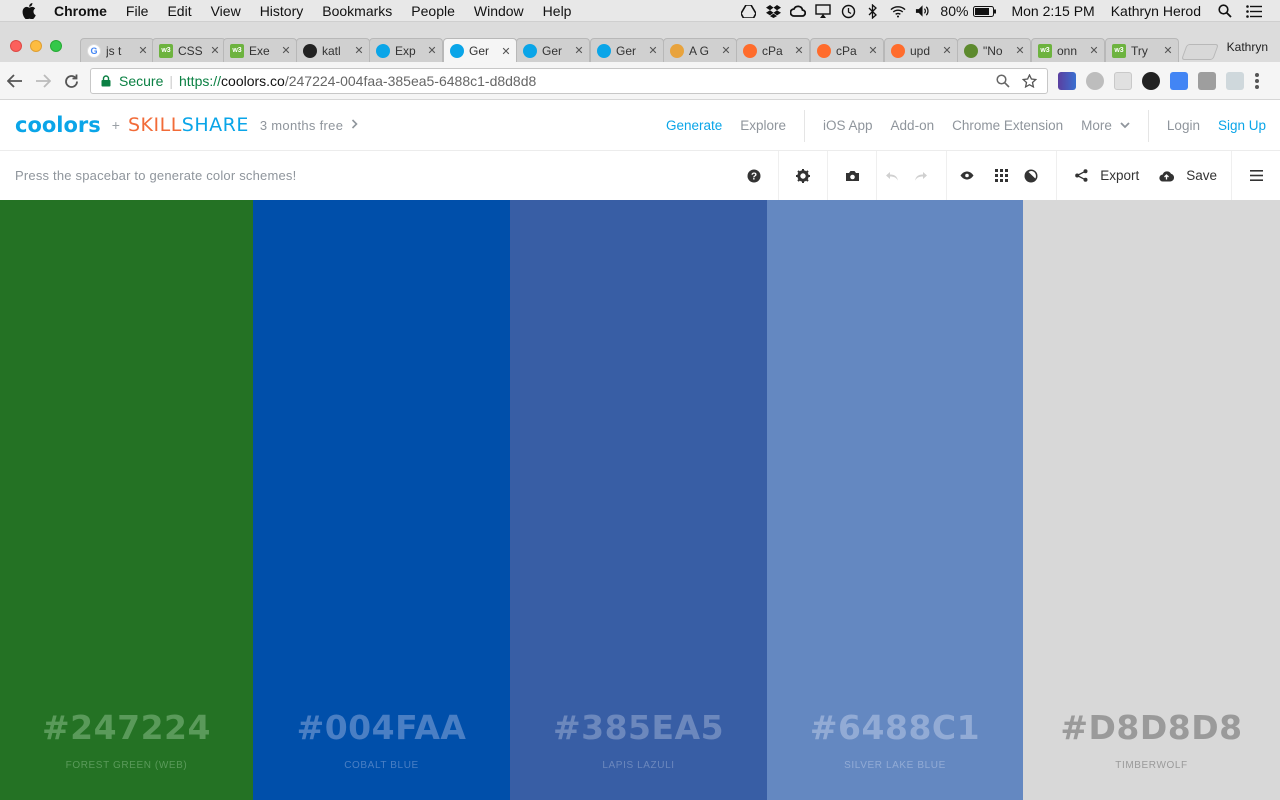  What do you see at coordinates (921, 50) in the screenshot?
I see `browser-tab: upd ✕` at bounding box center [921, 50].